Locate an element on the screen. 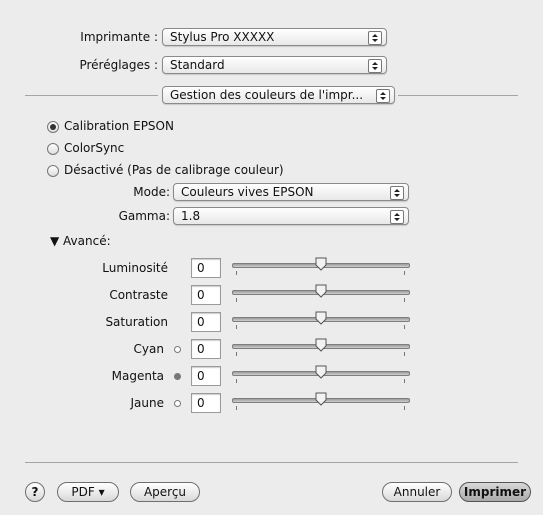 The width and height of the screenshot is (543, 515). cyan-slider is located at coordinates (321, 348).